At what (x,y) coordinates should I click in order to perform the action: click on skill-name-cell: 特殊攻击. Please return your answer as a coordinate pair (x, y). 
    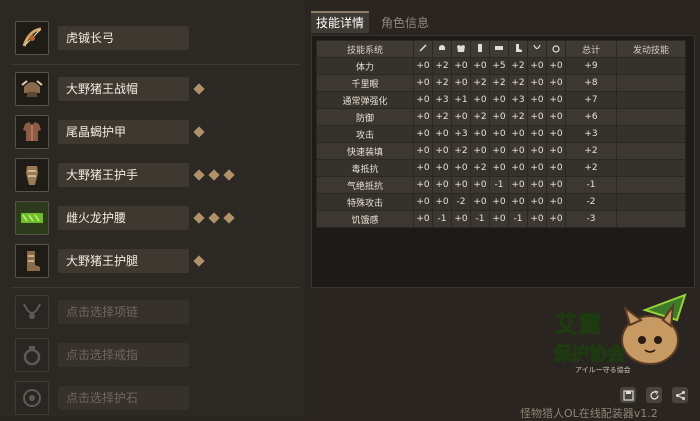
    Looking at the image, I should click on (365, 202).